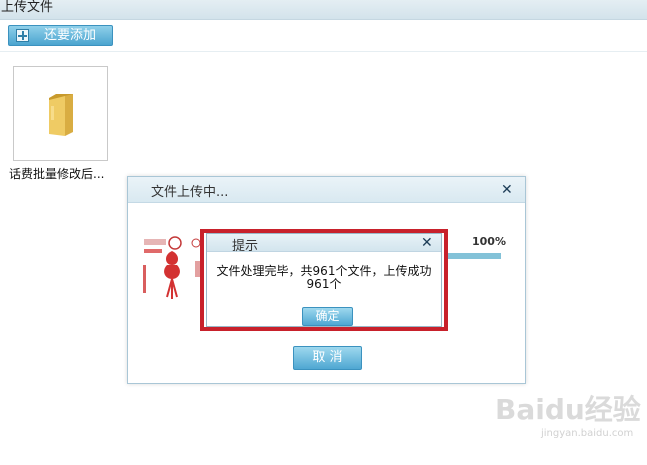 This screenshot has width=647, height=465. Describe the element at coordinates (324, 280) in the screenshot. I see `red-highlight-box` at that location.